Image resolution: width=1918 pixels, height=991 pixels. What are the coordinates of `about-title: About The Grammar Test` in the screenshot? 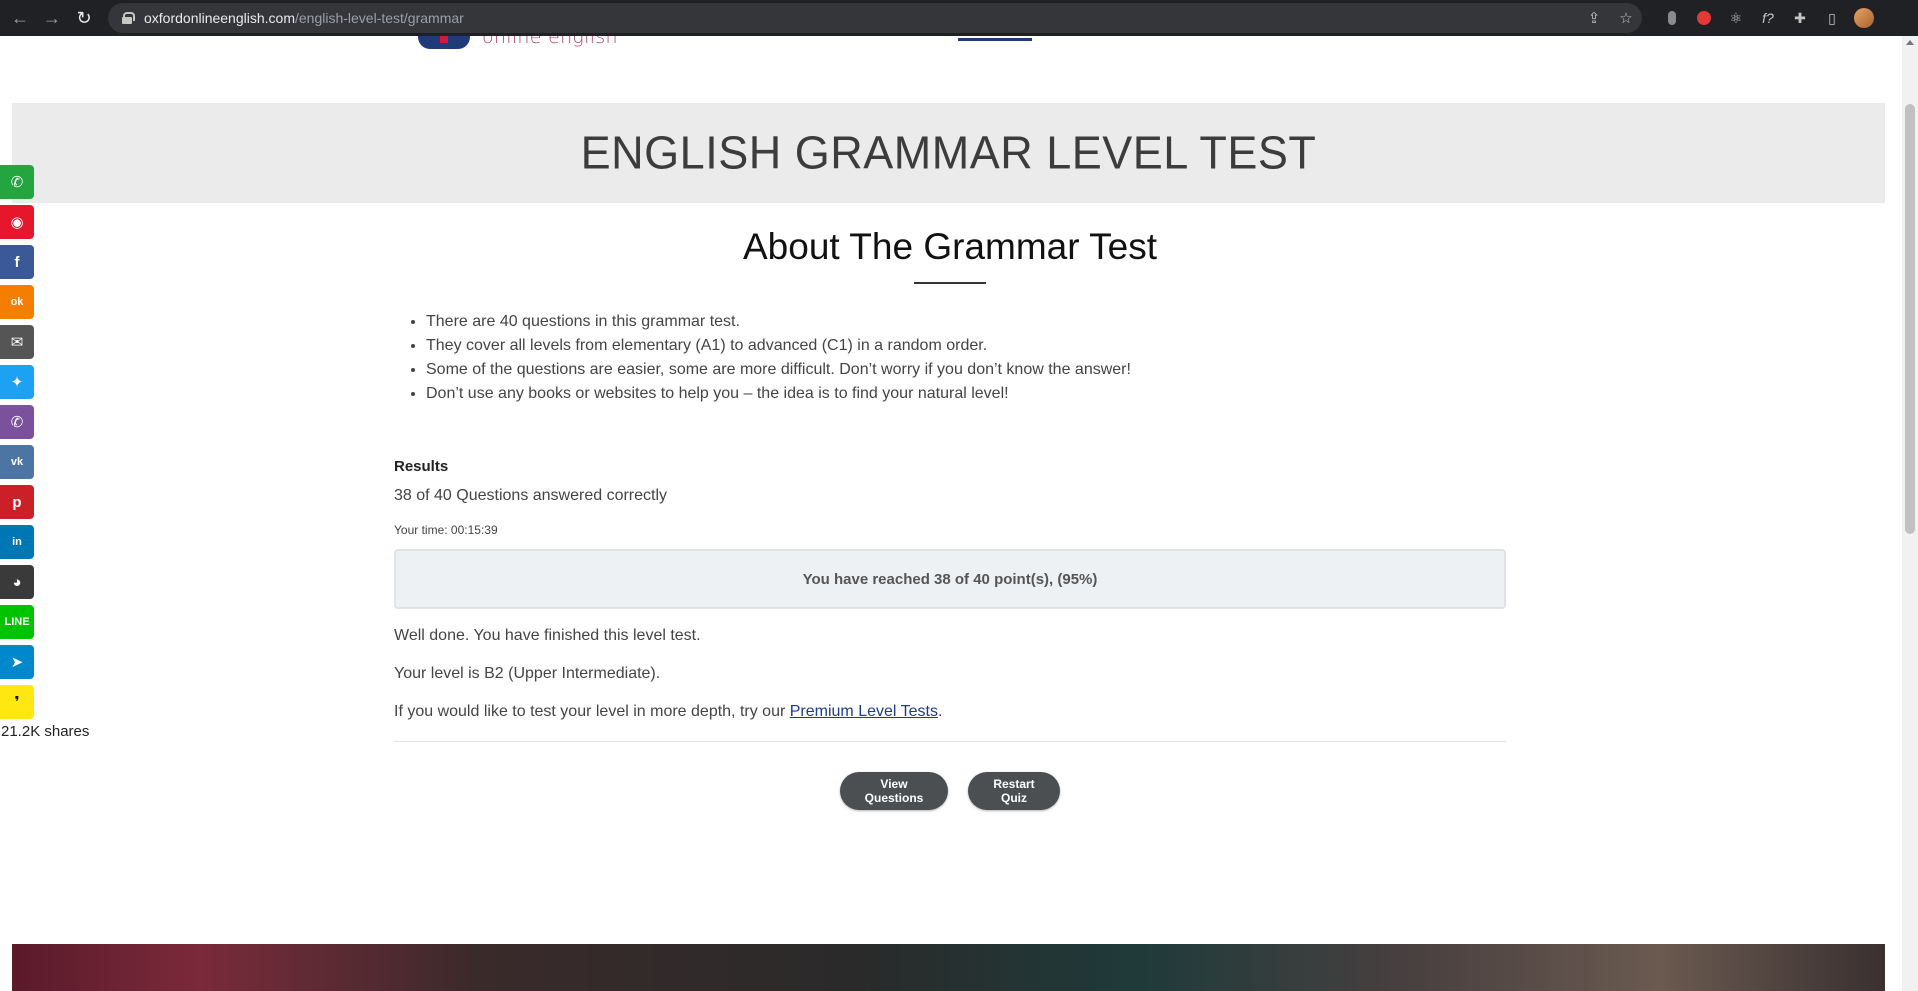 It's located at (950, 246).